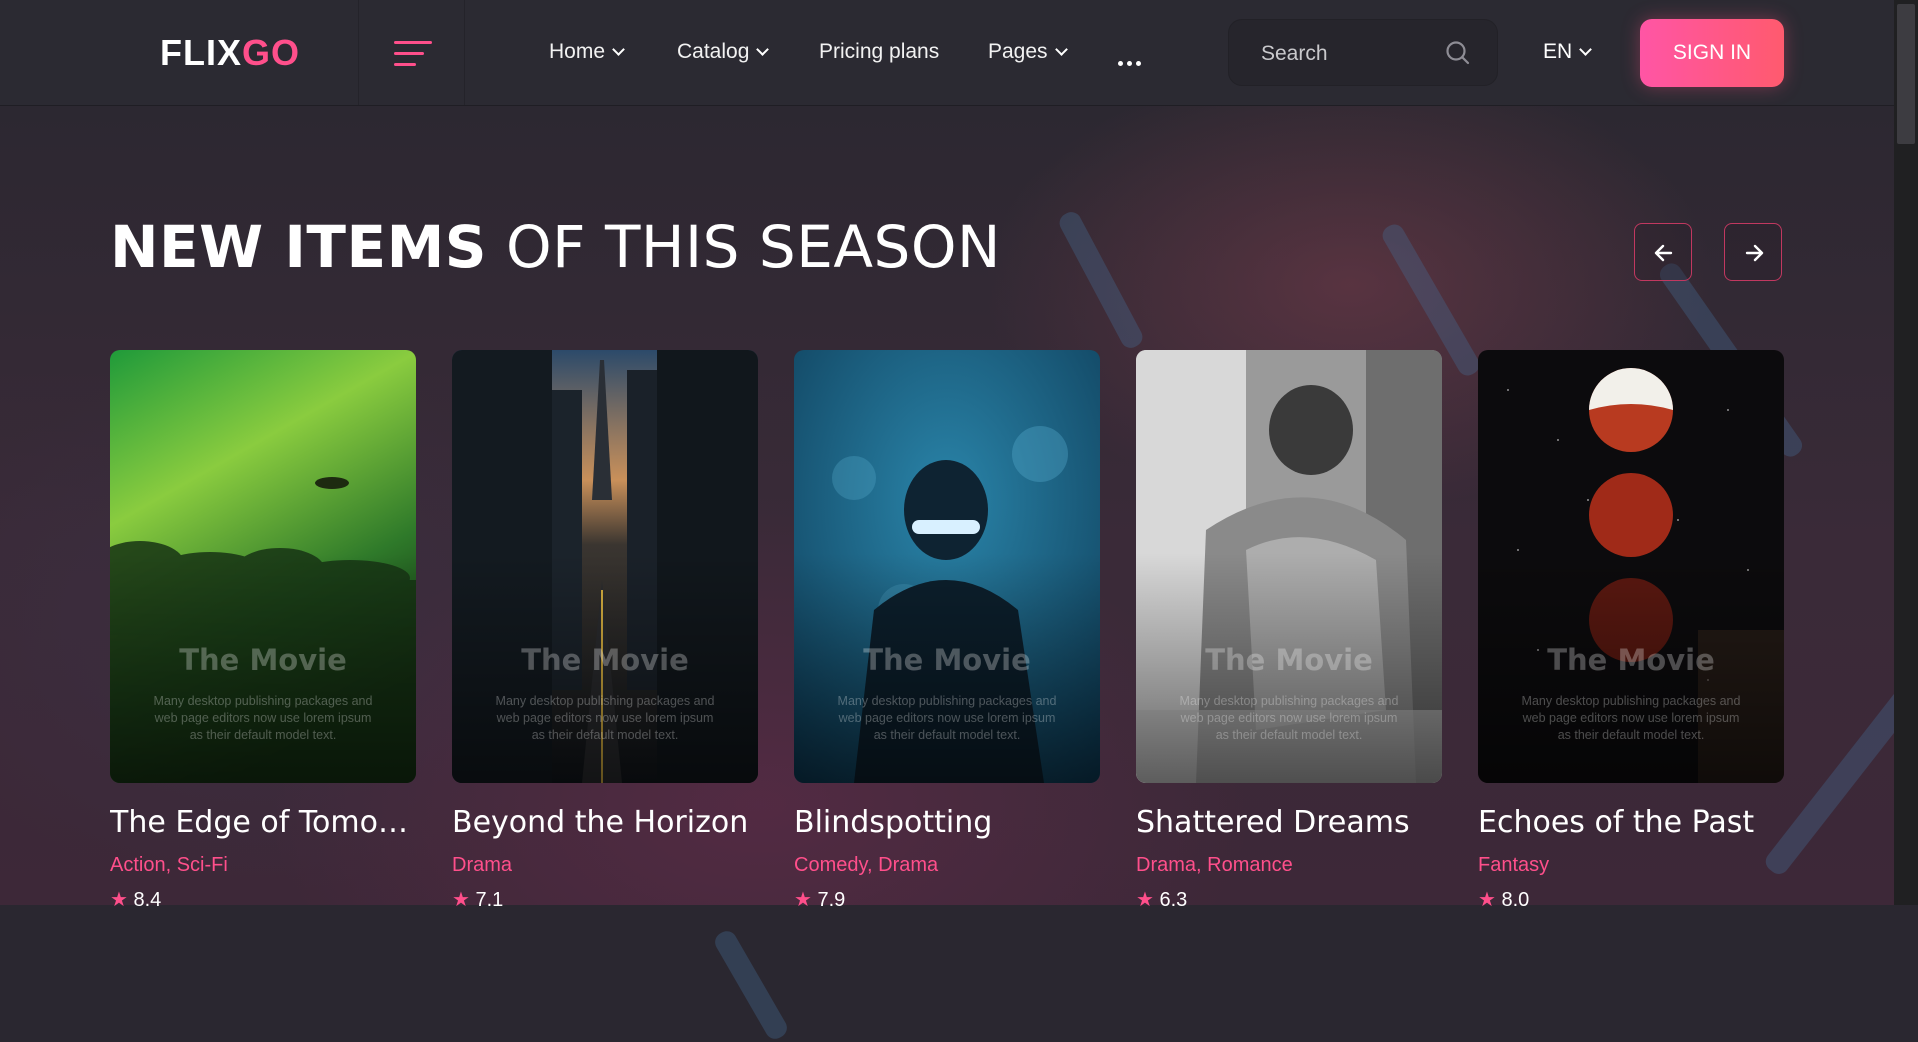 The image size is (1918, 1042). I want to click on nav-catalog: Catalog, so click(723, 52).